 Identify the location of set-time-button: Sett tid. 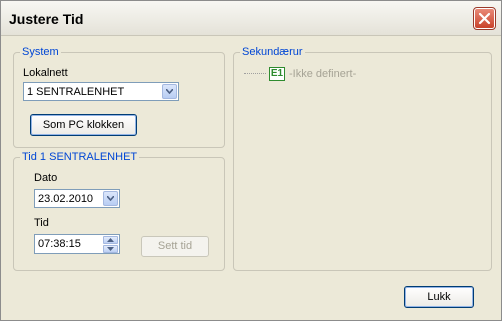
(175, 246).